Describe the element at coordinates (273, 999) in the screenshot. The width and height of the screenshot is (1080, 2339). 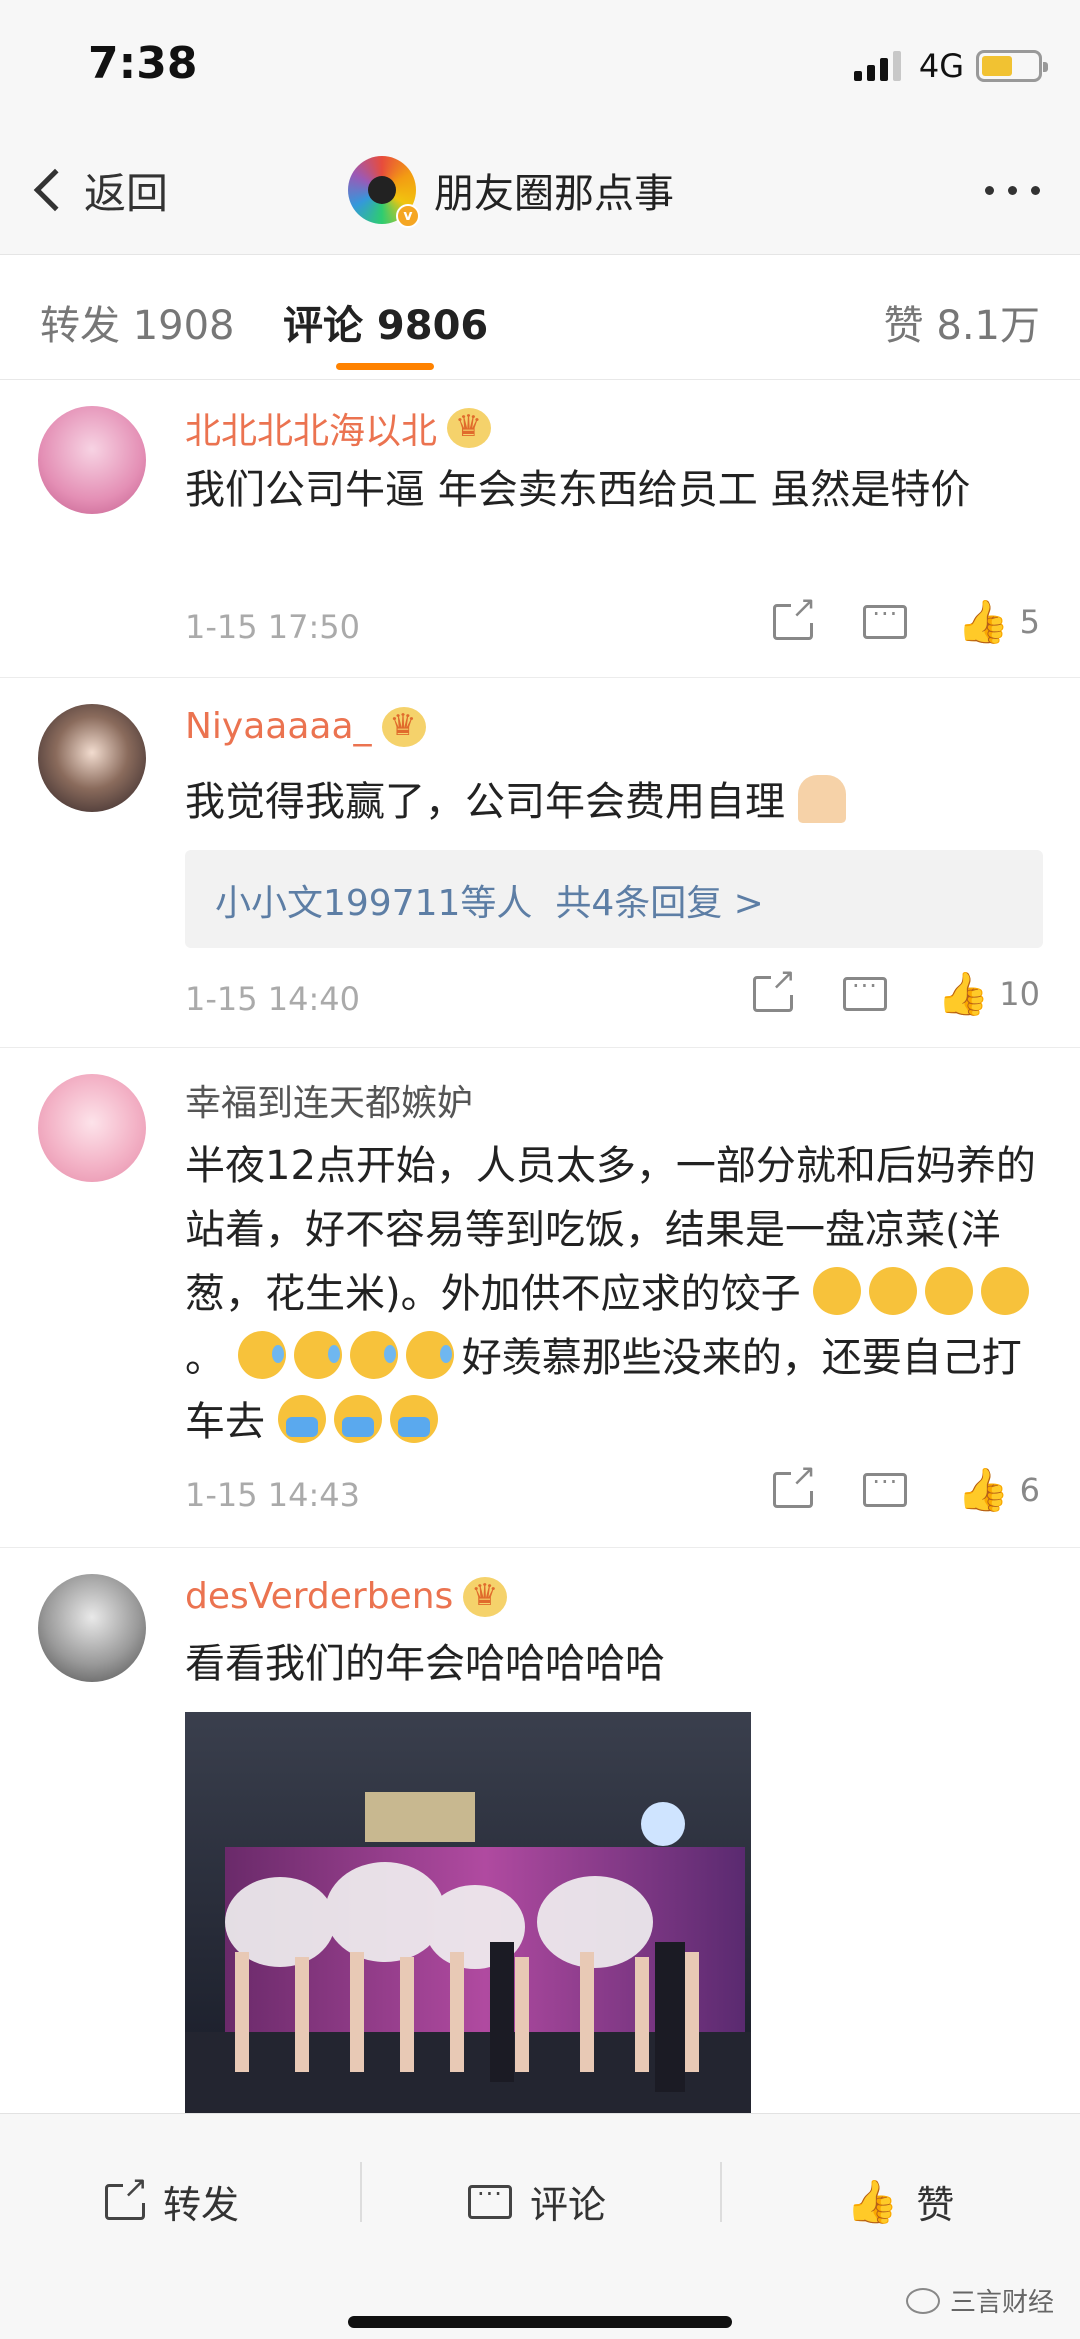
I see `comment-time: 1-15 14:40` at that location.